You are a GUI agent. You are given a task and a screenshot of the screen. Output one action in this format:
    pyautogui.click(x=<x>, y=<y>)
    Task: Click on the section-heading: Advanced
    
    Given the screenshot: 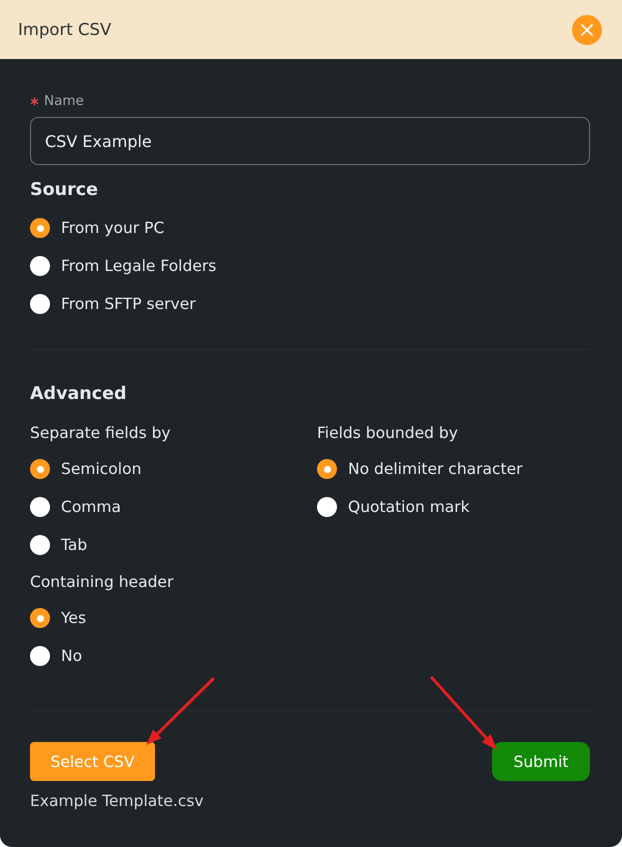 What is the action you would take?
    pyautogui.click(x=78, y=394)
    